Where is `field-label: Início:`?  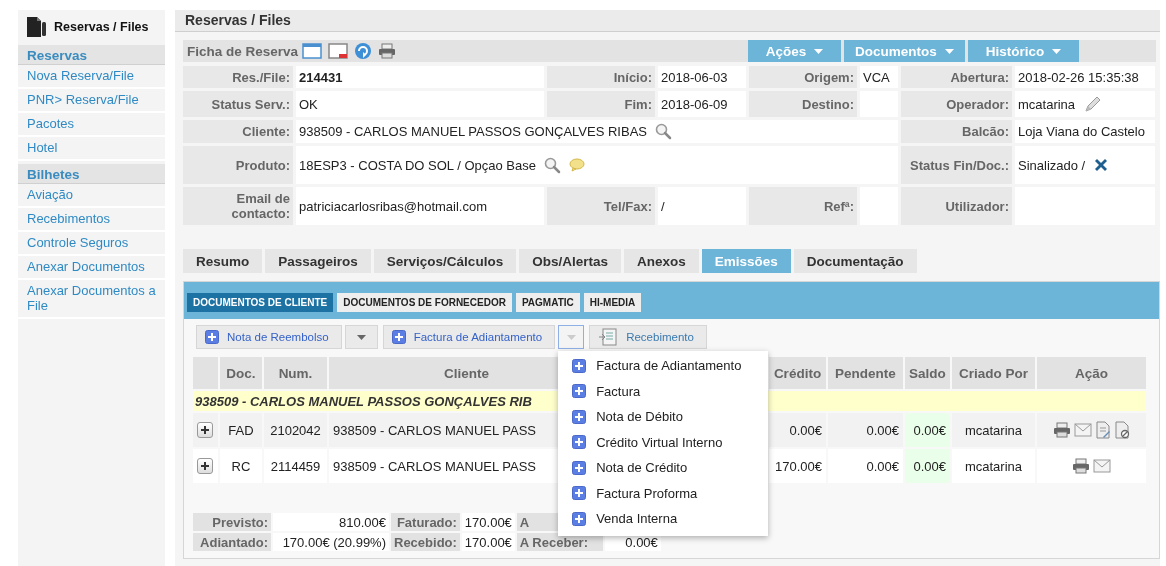 field-label: Início: is located at coordinates (601, 77).